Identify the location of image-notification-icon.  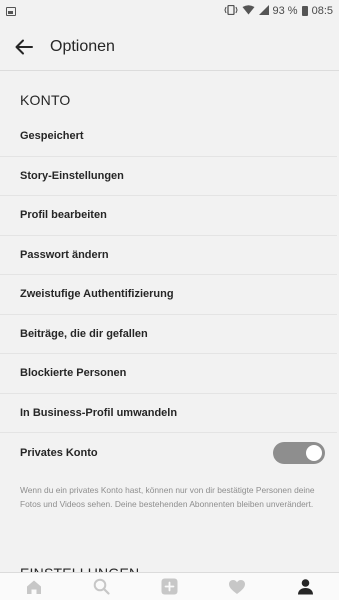
(11, 11).